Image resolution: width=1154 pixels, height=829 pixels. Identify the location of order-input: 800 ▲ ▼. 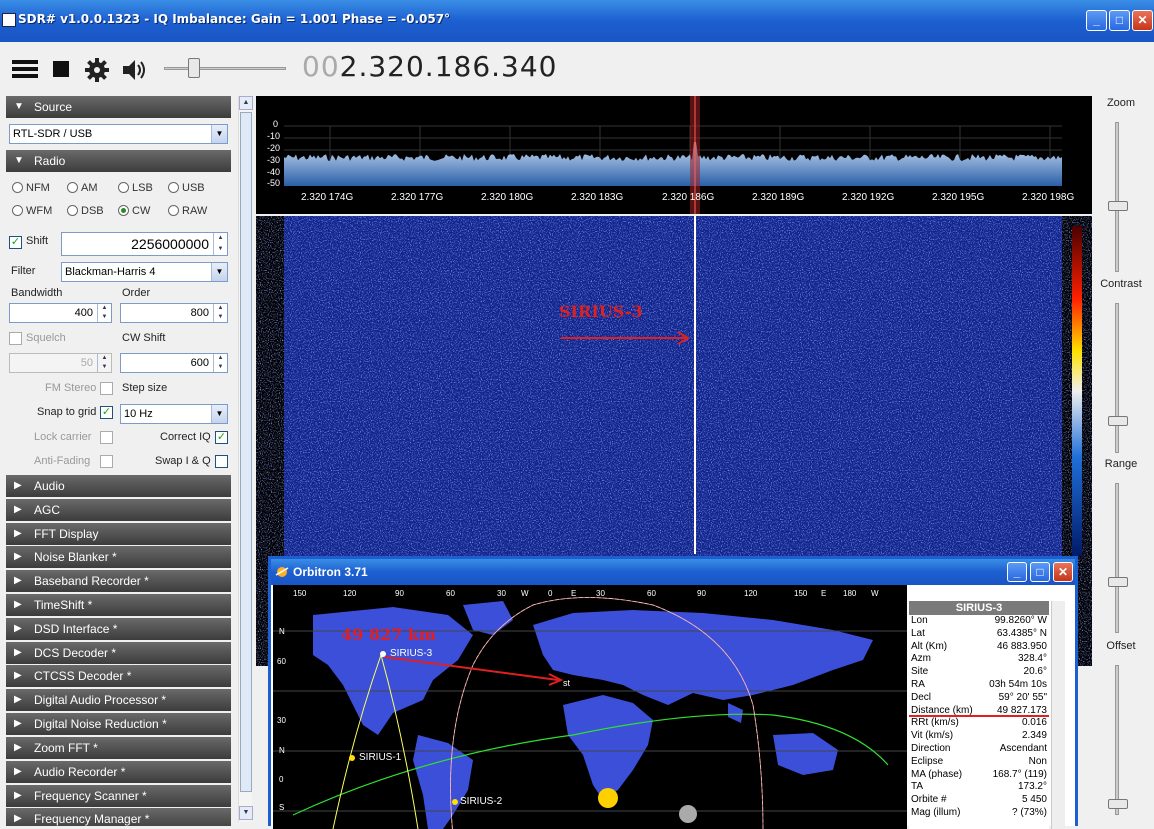
(174, 313).